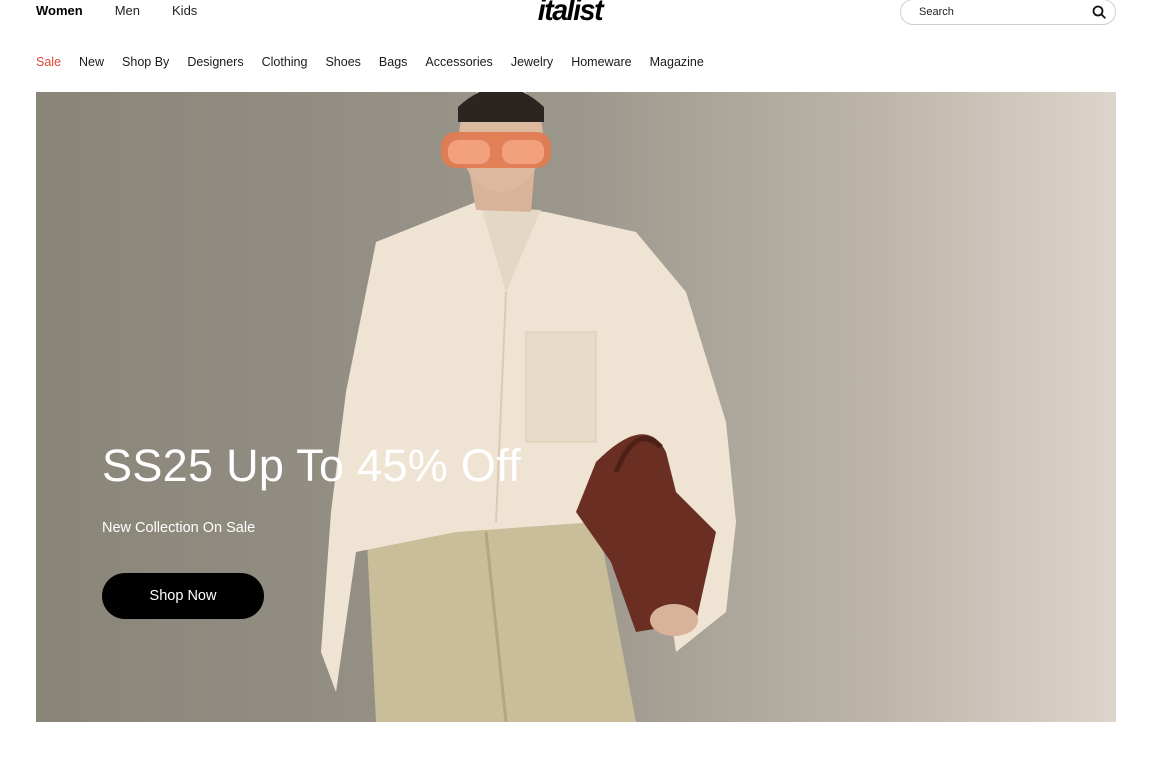 The height and width of the screenshot is (768, 1152). Describe the element at coordinates (145, 62) in the screenshot. I see `nav-item-shop-by: Shop By` at that location.